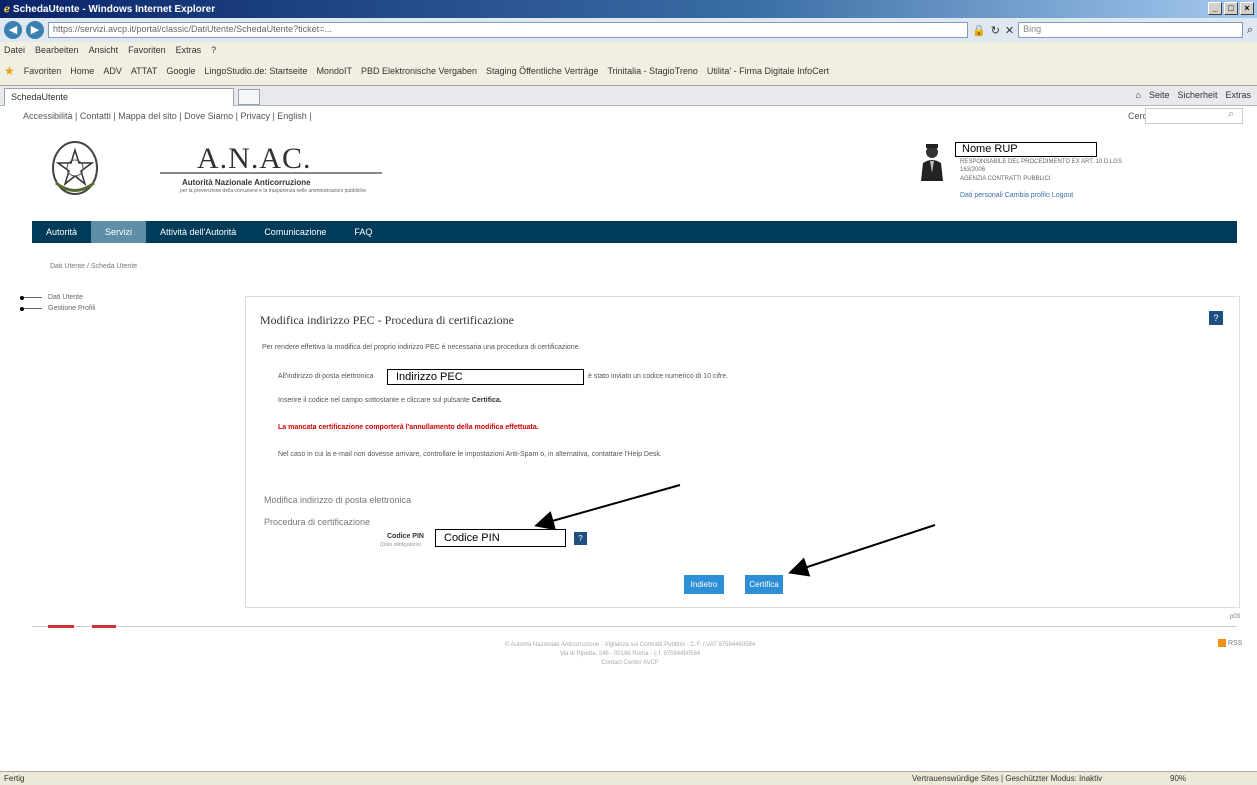 This screenshot has height=785, width=1257. Describe the element at coordinates (1216, 318) in the screenshot. I see `help-icon: ?` at that location.